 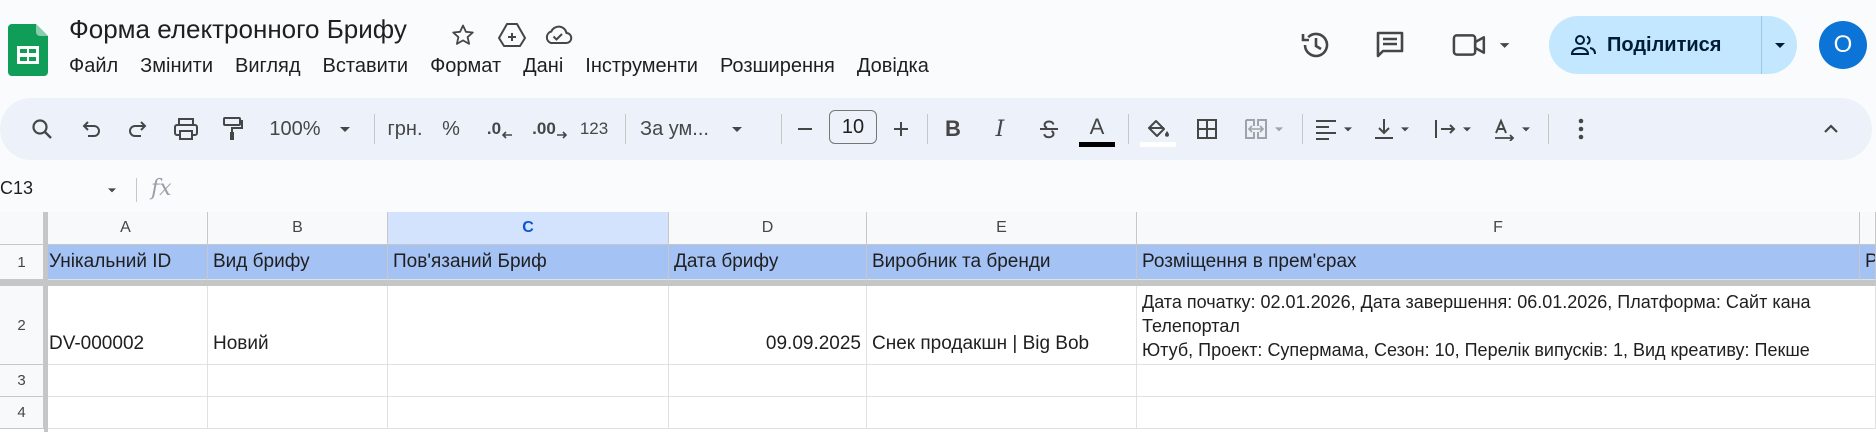 I want to click on sheets-logo, so click(x=28, y=50).